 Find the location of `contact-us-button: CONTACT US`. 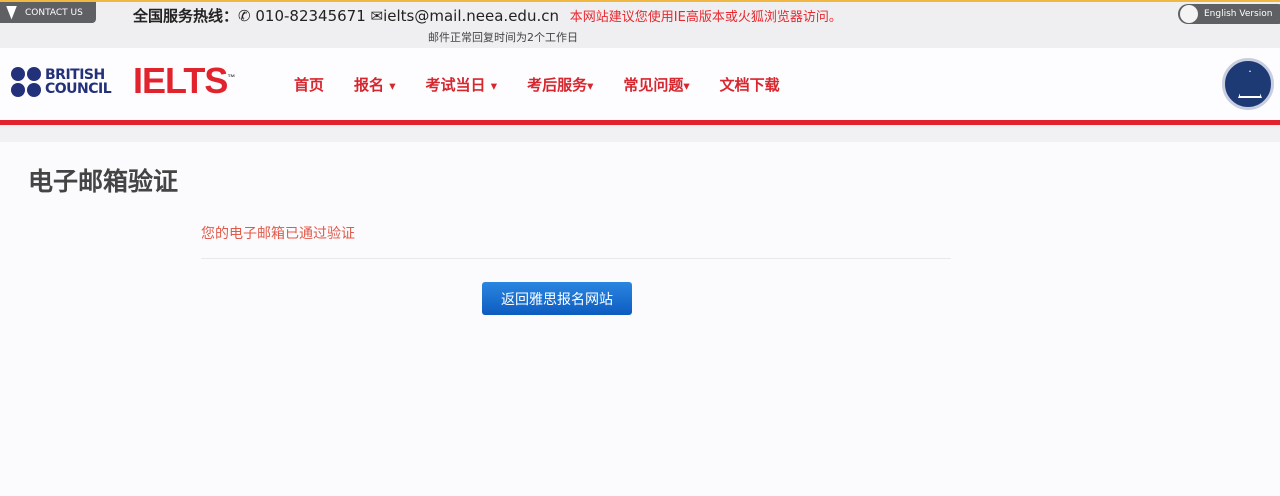

contact-us-button: CONTACT US is located at coordinates (48, 12).